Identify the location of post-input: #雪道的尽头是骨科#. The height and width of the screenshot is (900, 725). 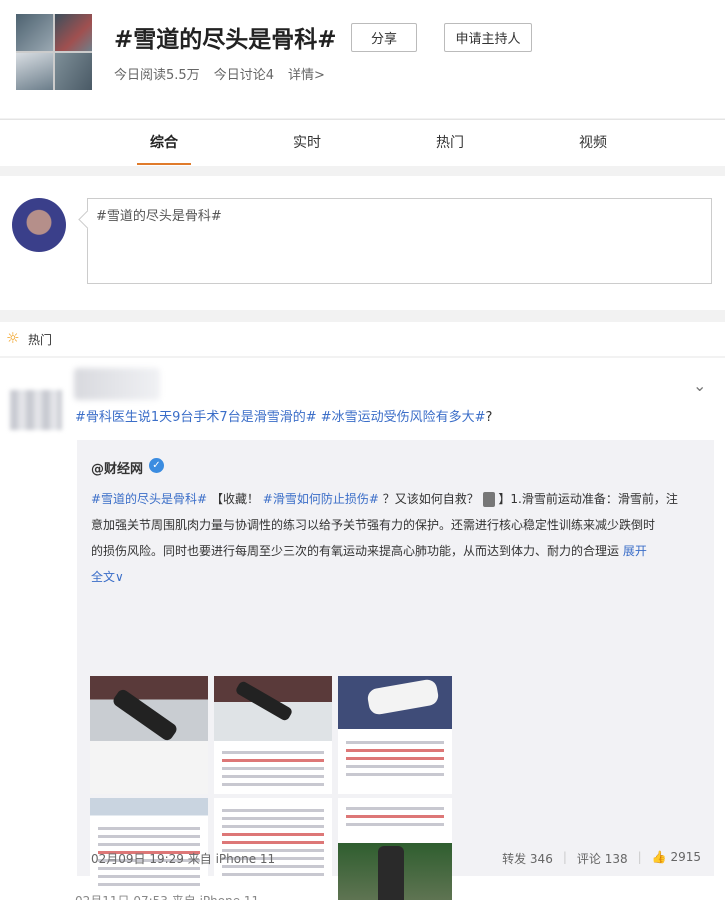
(399, 241).